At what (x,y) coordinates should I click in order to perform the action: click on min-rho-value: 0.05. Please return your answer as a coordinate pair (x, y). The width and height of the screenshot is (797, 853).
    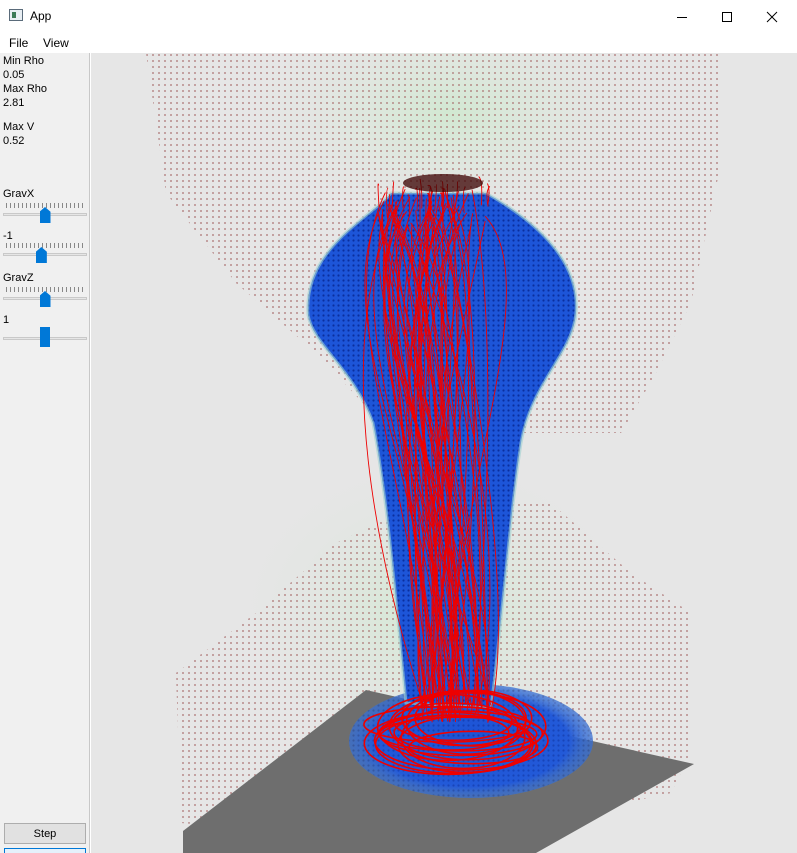
    Looking at the image, I should click on (14, 75).